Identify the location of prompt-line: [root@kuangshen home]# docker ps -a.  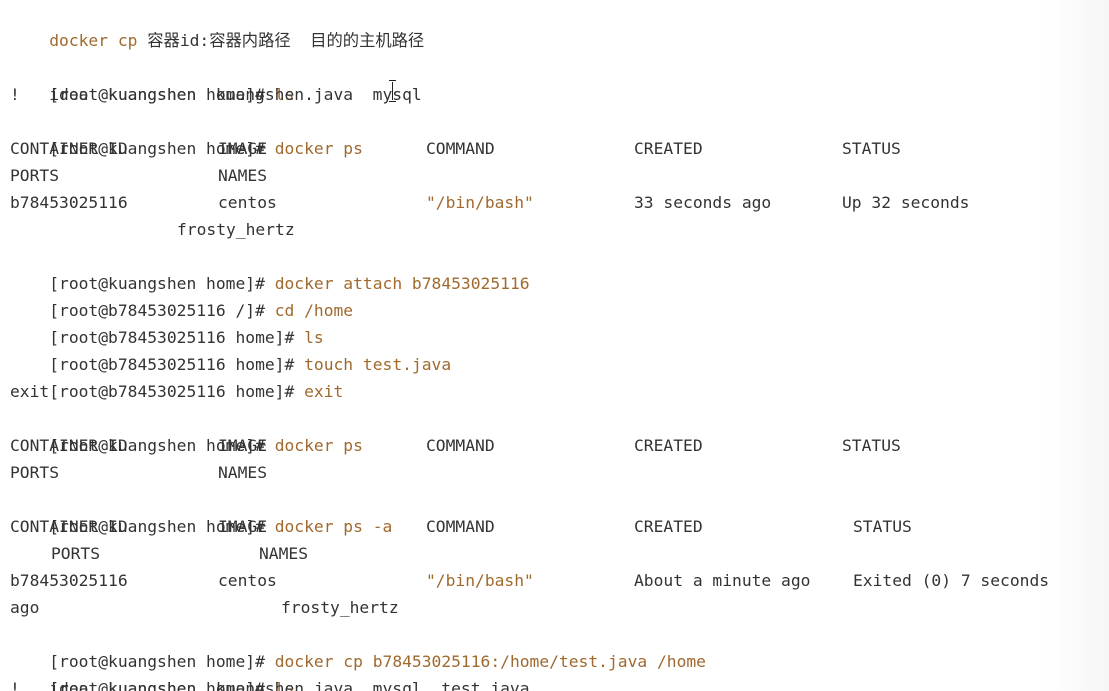
(201, 511).